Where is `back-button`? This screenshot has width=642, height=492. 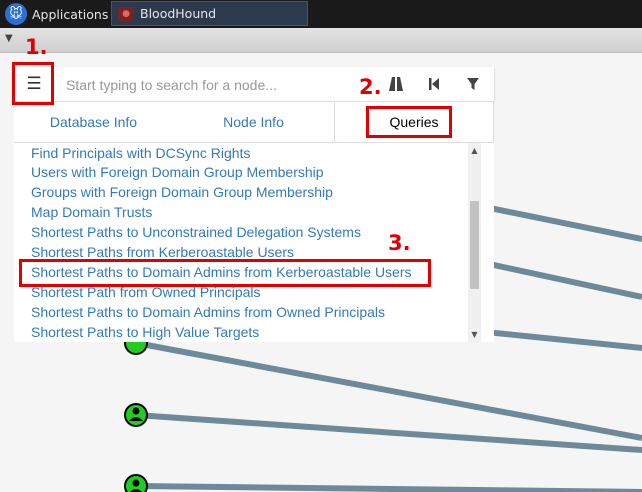 back-button is located at coordinates (434, 84).